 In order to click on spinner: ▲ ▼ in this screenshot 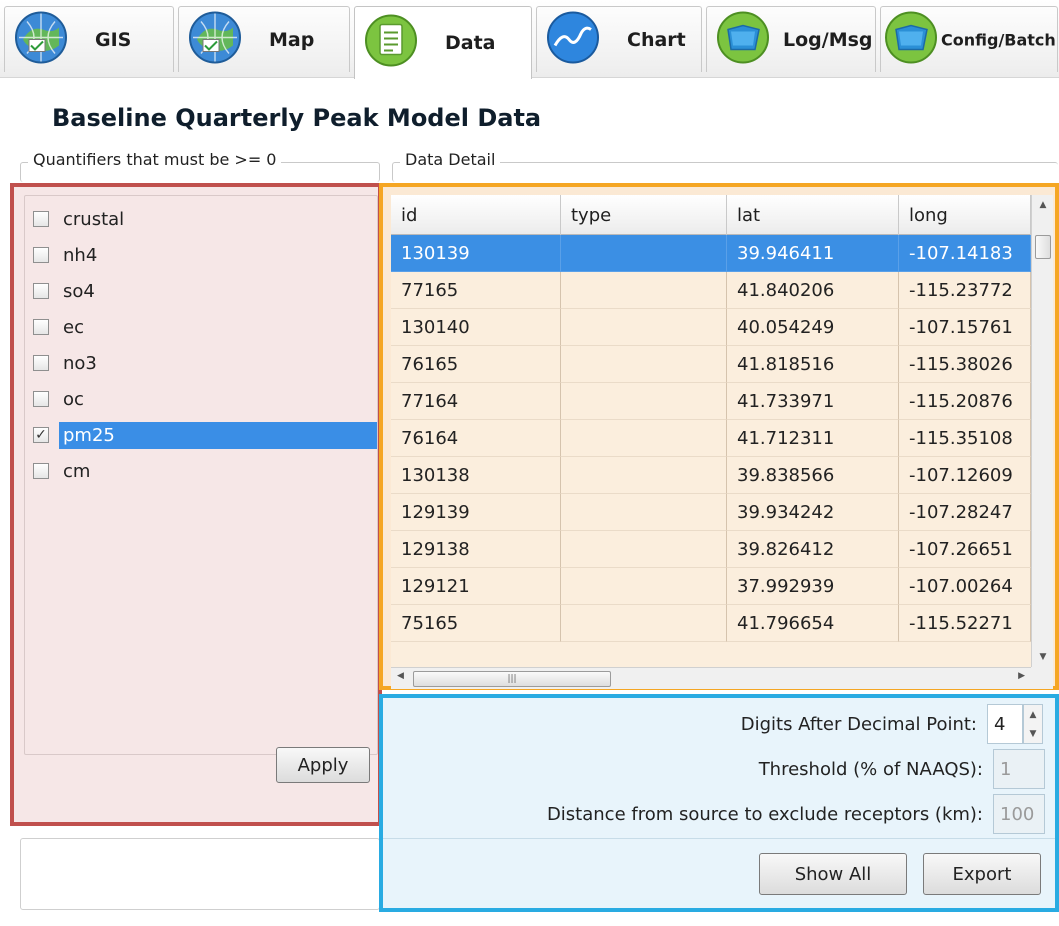, I will do `click(1033, 724)`.